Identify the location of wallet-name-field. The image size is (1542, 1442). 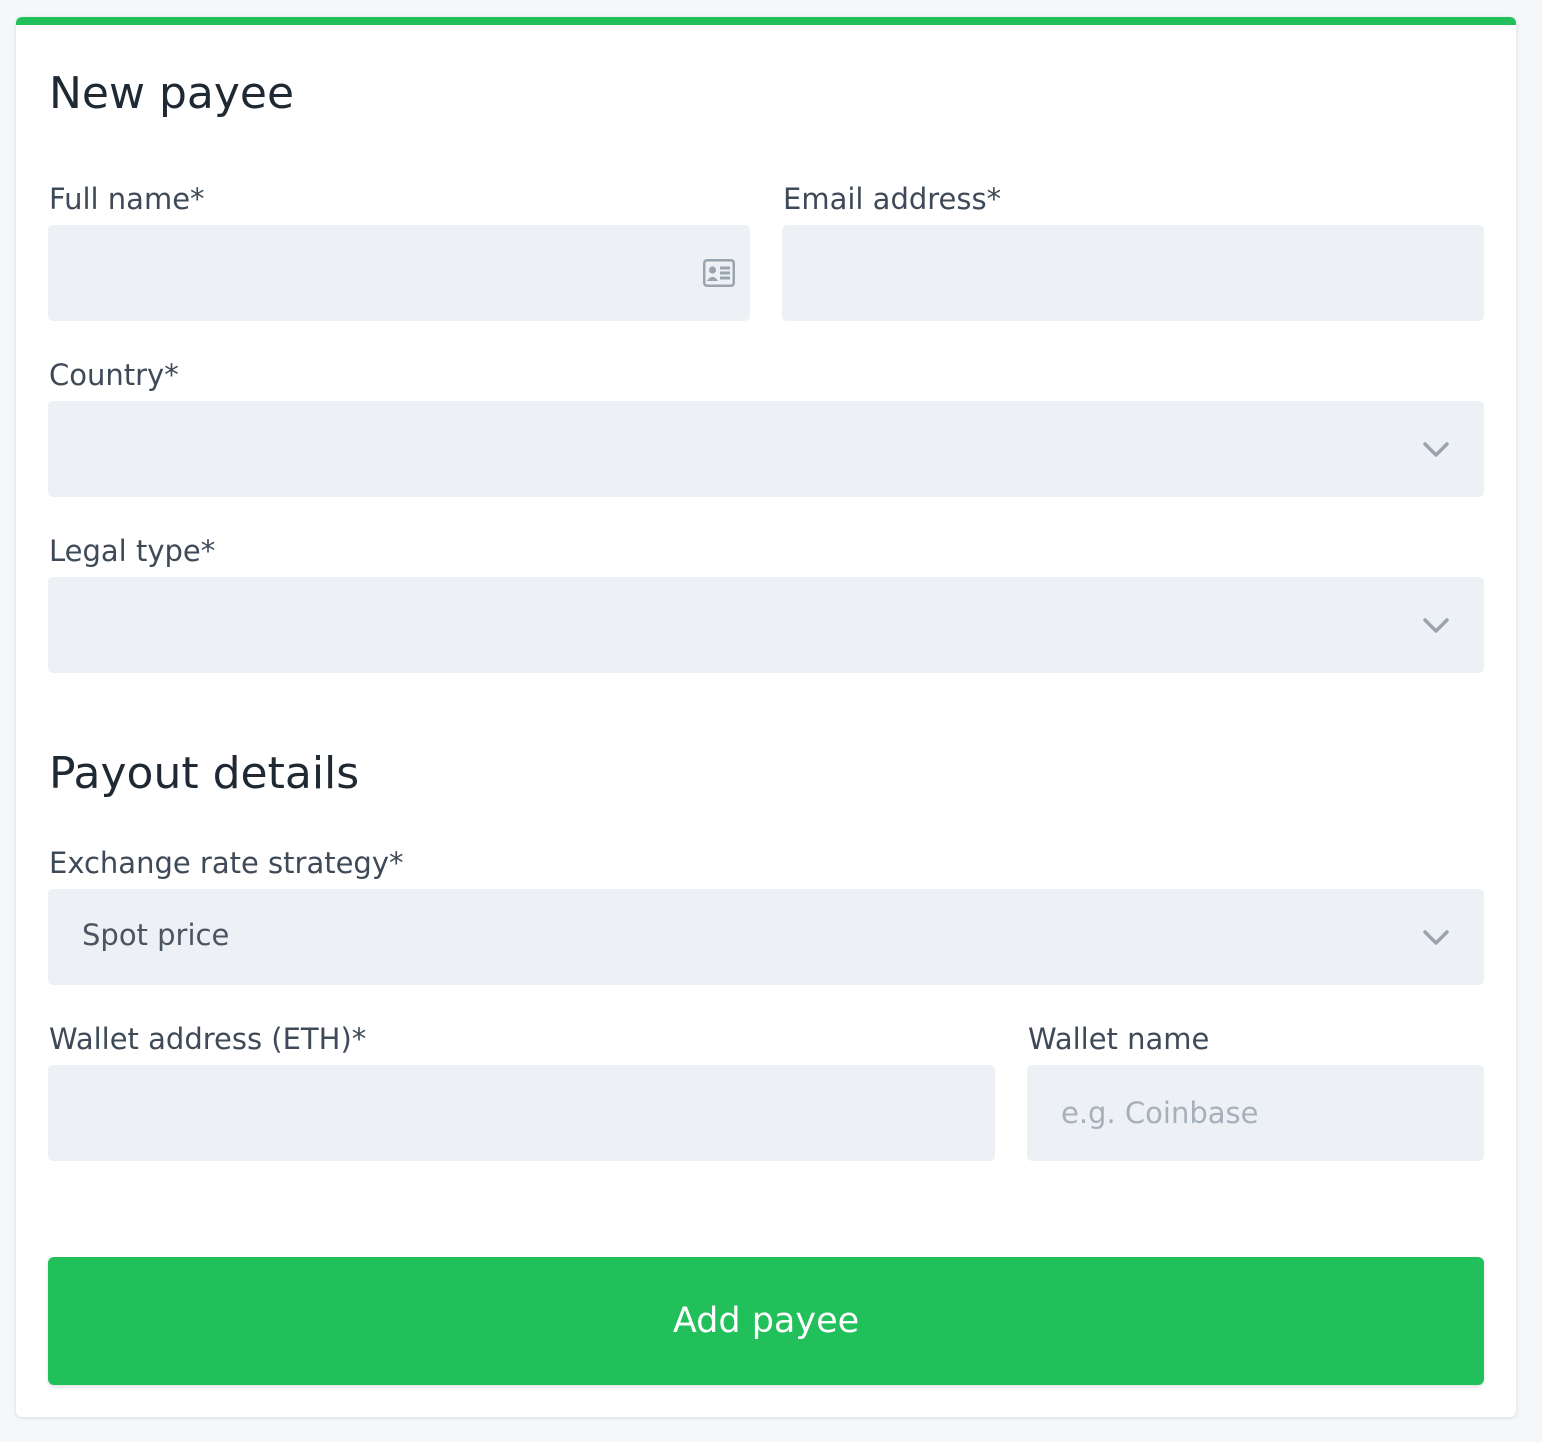
(1255, 1113).